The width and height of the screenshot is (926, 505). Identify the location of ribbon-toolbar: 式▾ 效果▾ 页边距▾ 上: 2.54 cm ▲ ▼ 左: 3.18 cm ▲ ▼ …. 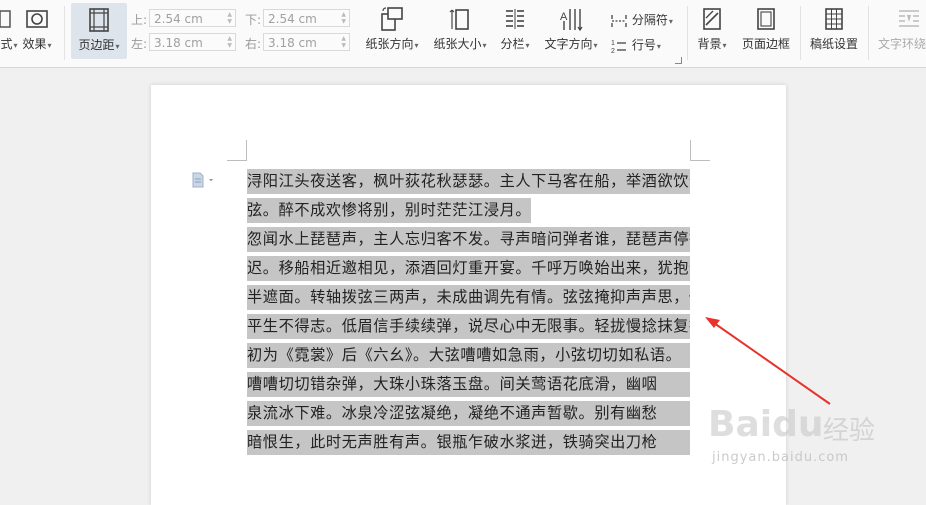
(463, 34).